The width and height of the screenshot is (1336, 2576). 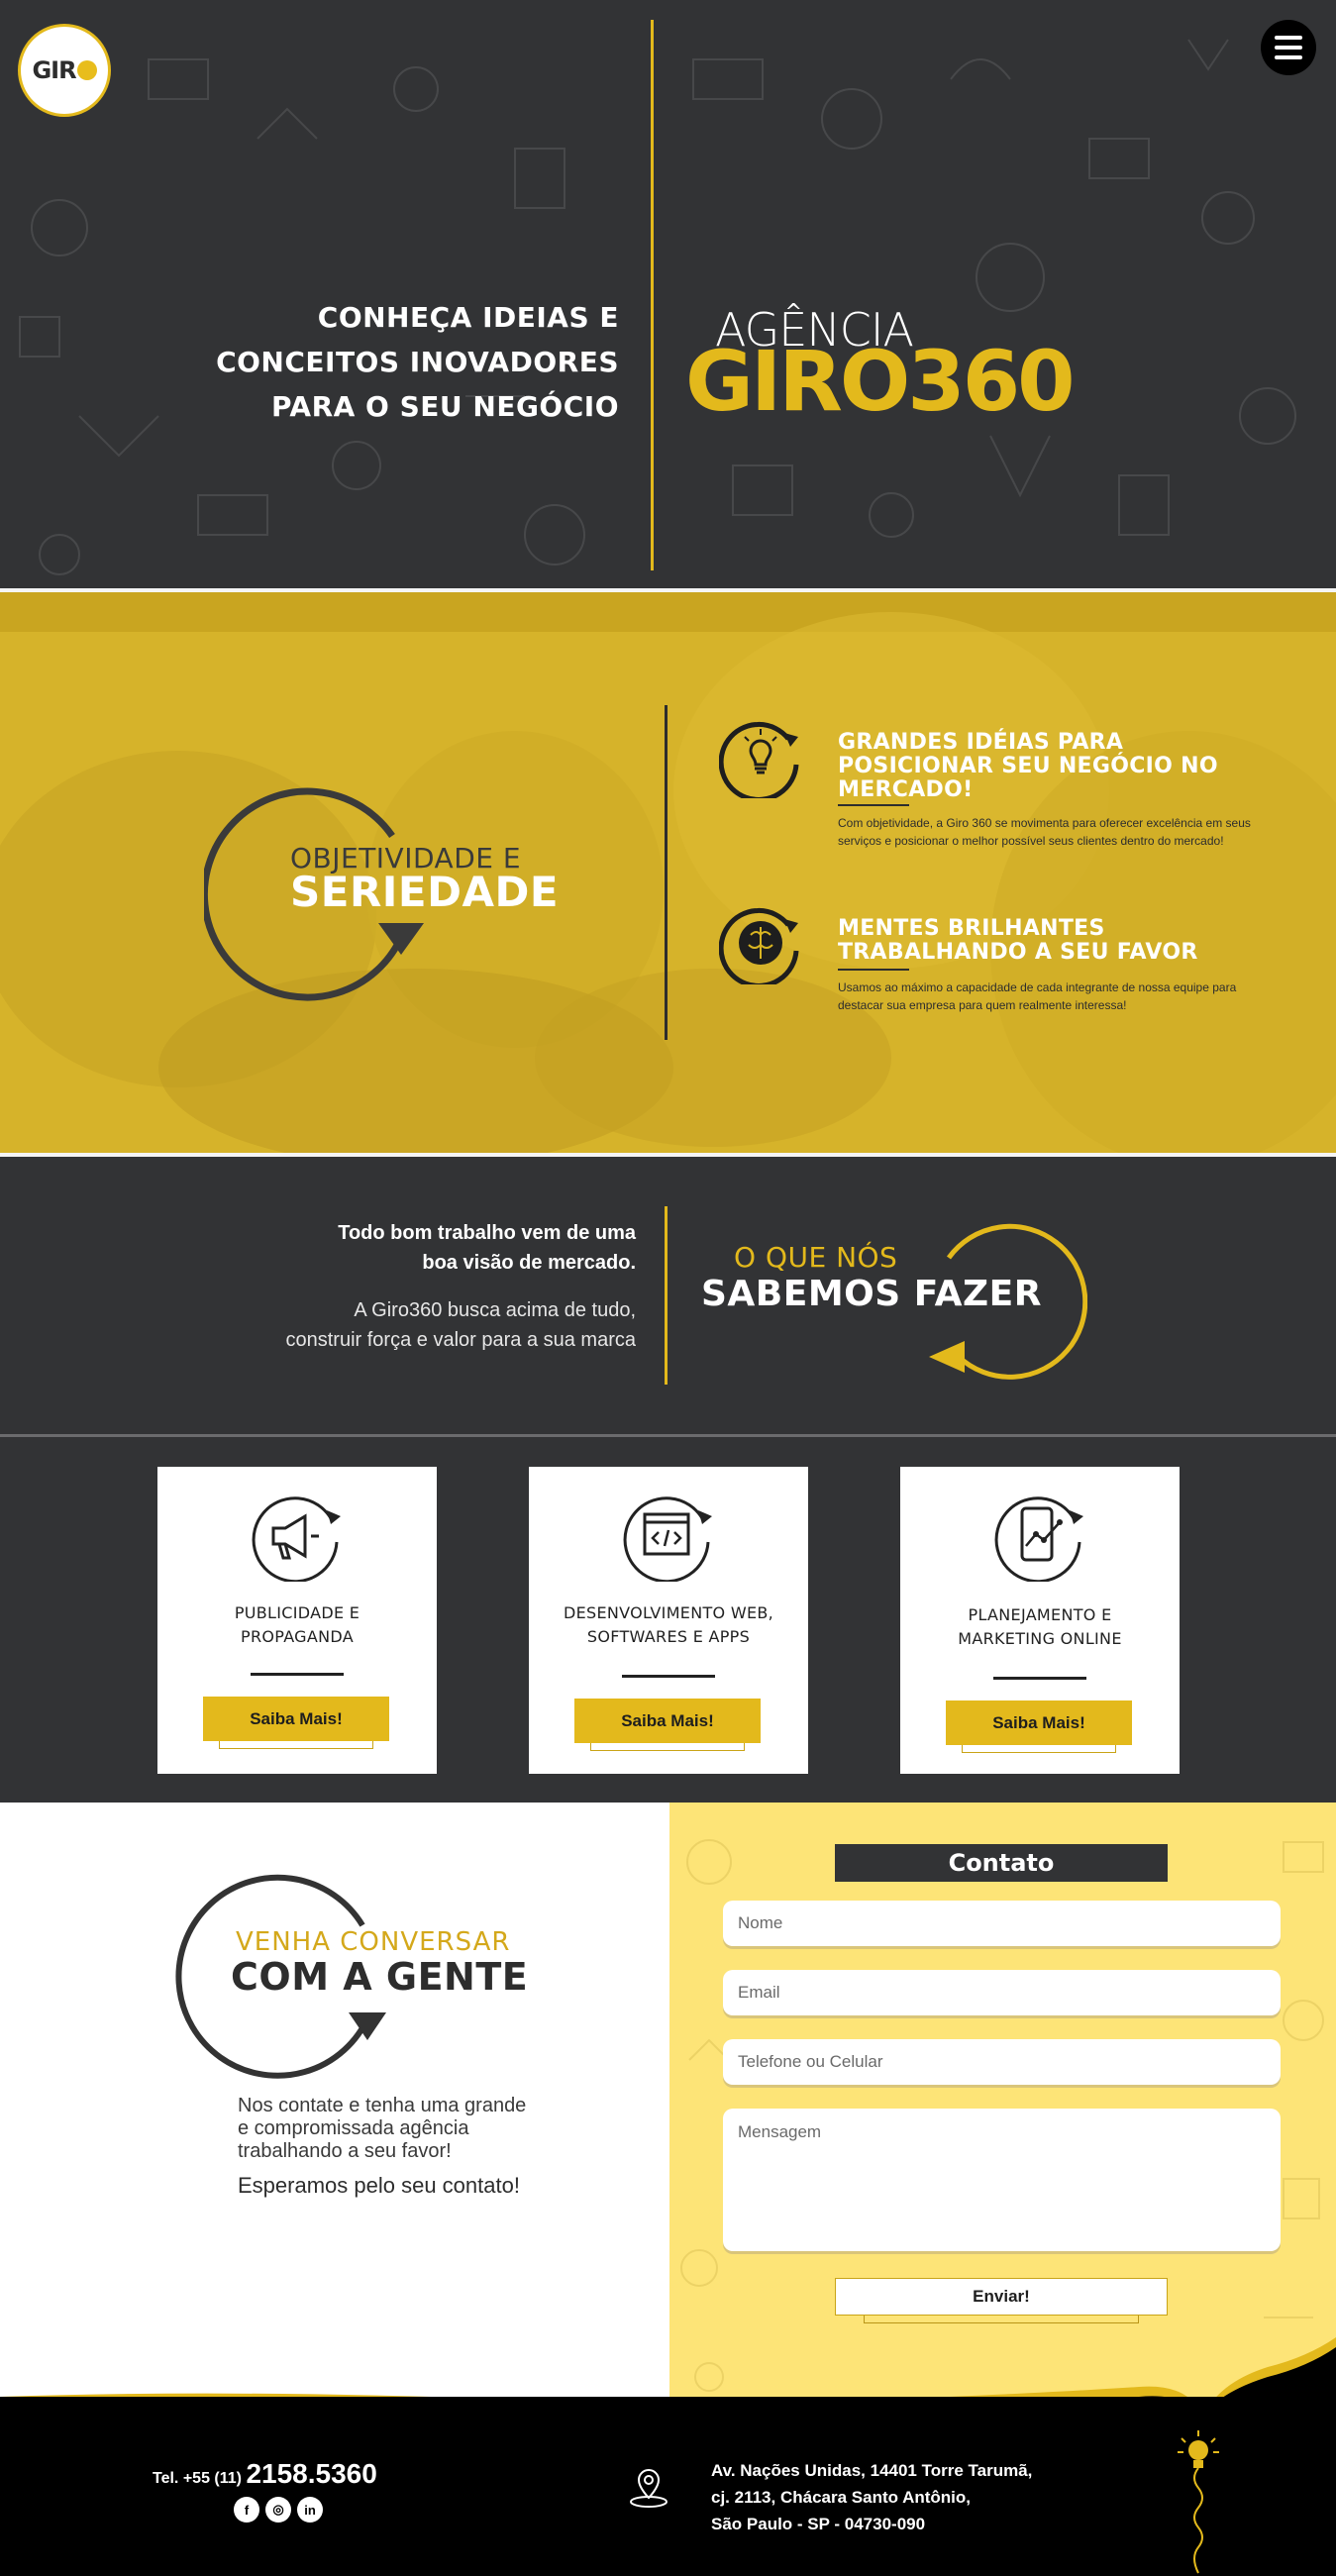 I want to click on facebook-icon: f, so click(x=246, y=2510).